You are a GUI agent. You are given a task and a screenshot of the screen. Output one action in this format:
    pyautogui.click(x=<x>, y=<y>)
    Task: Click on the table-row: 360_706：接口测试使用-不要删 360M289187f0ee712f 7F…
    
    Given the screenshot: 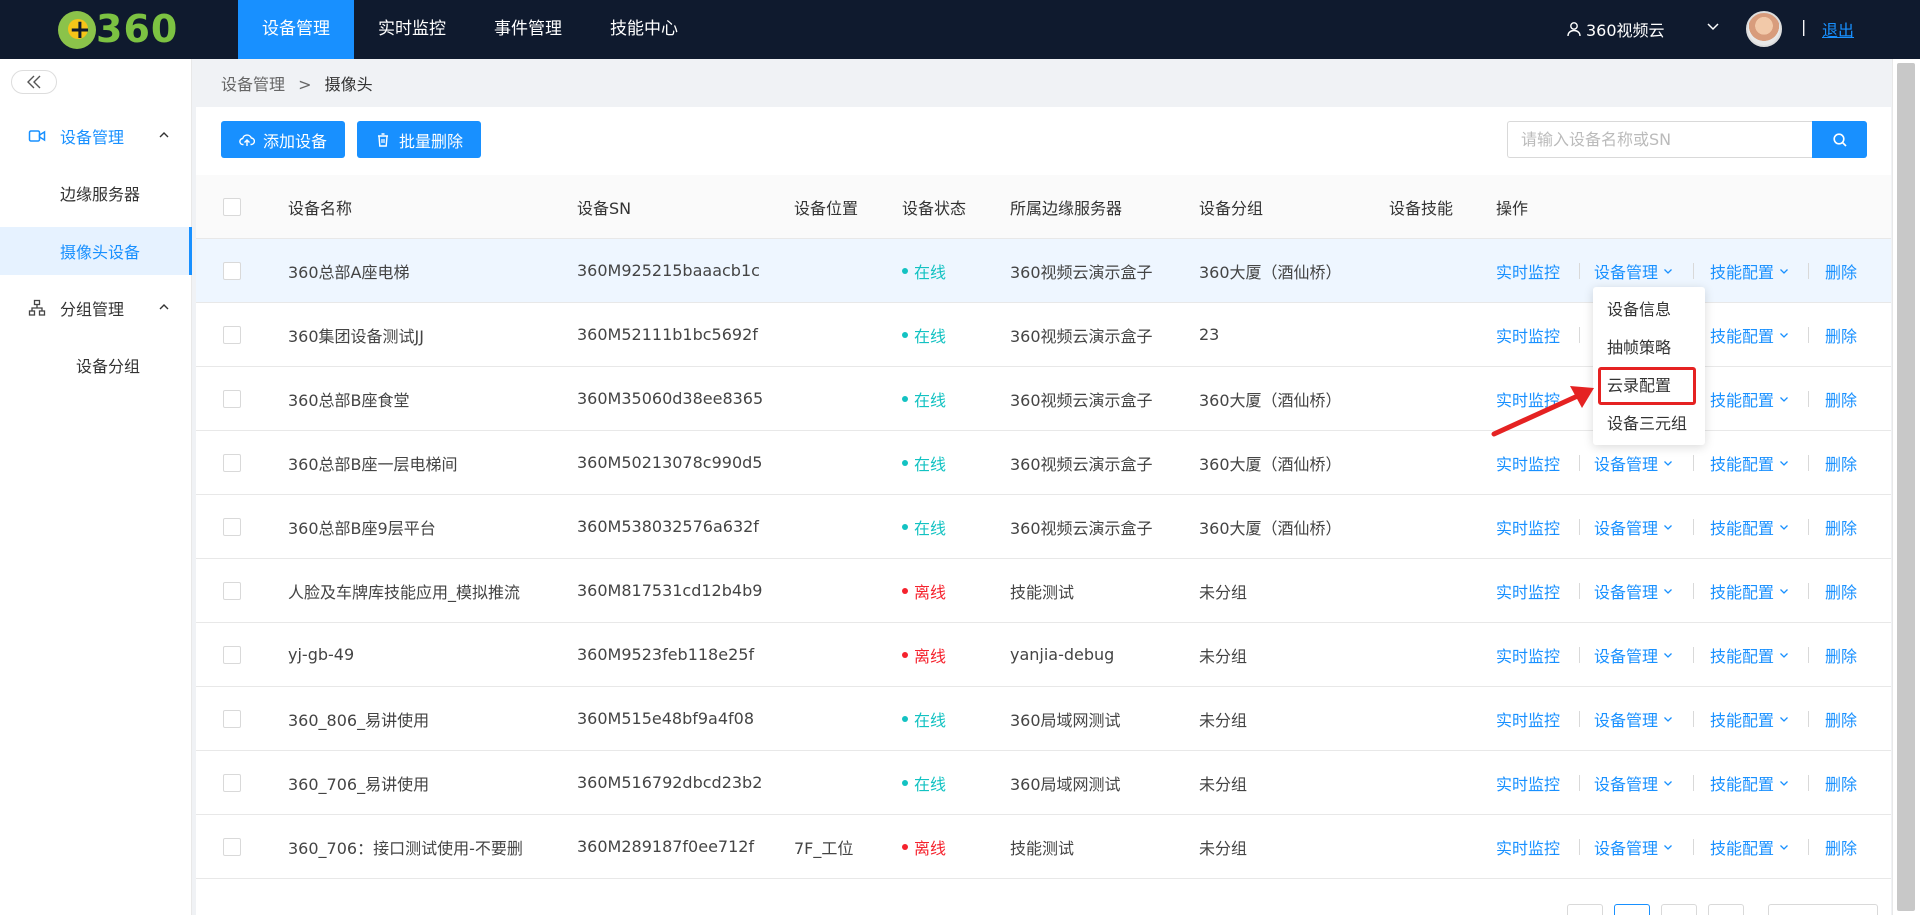 What is the action you would take?
    pyautogui.click(x=1043, y=847)
    